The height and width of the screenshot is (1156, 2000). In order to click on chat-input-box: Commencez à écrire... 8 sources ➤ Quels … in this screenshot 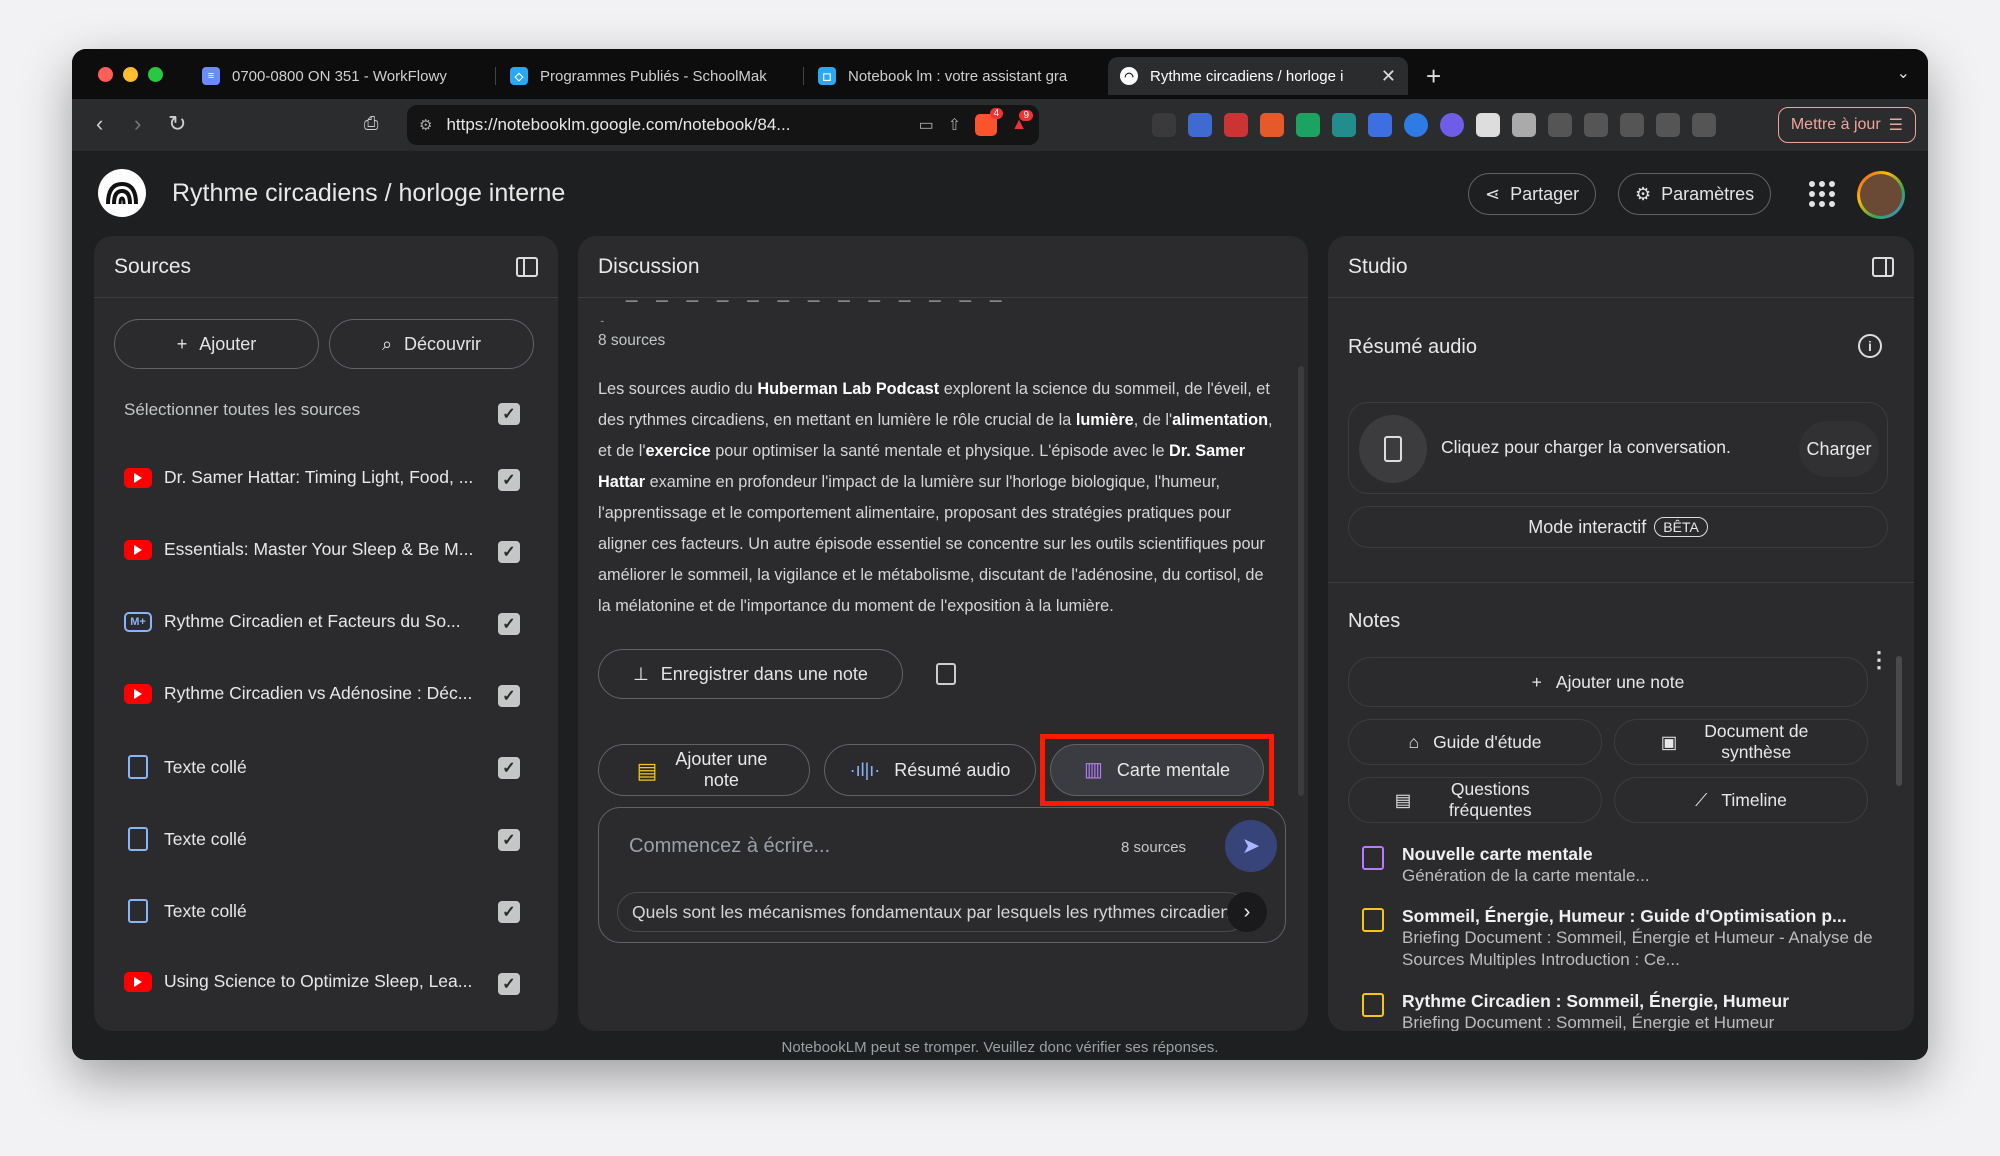, I will do `click(942, 875)`.